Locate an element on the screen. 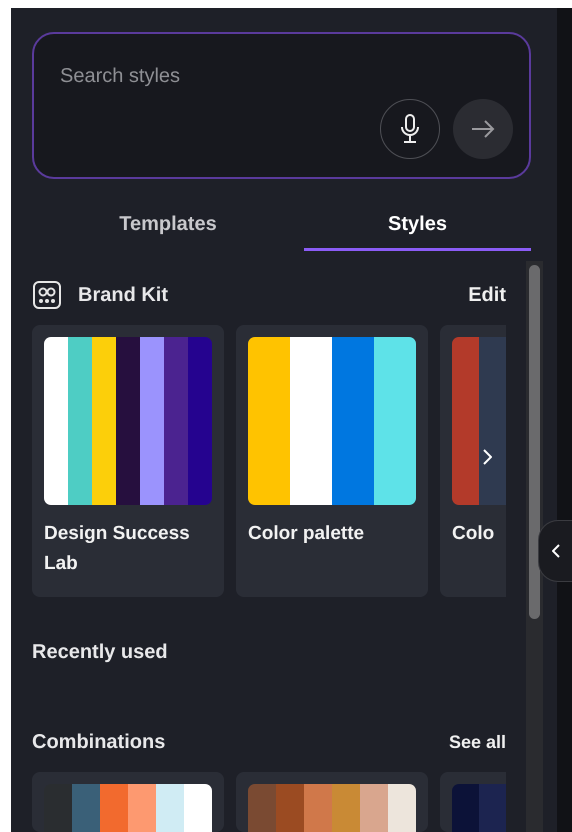 This screenshot has width=572, height=832. palette-name: Color palette is located at coordinates (307, 534).